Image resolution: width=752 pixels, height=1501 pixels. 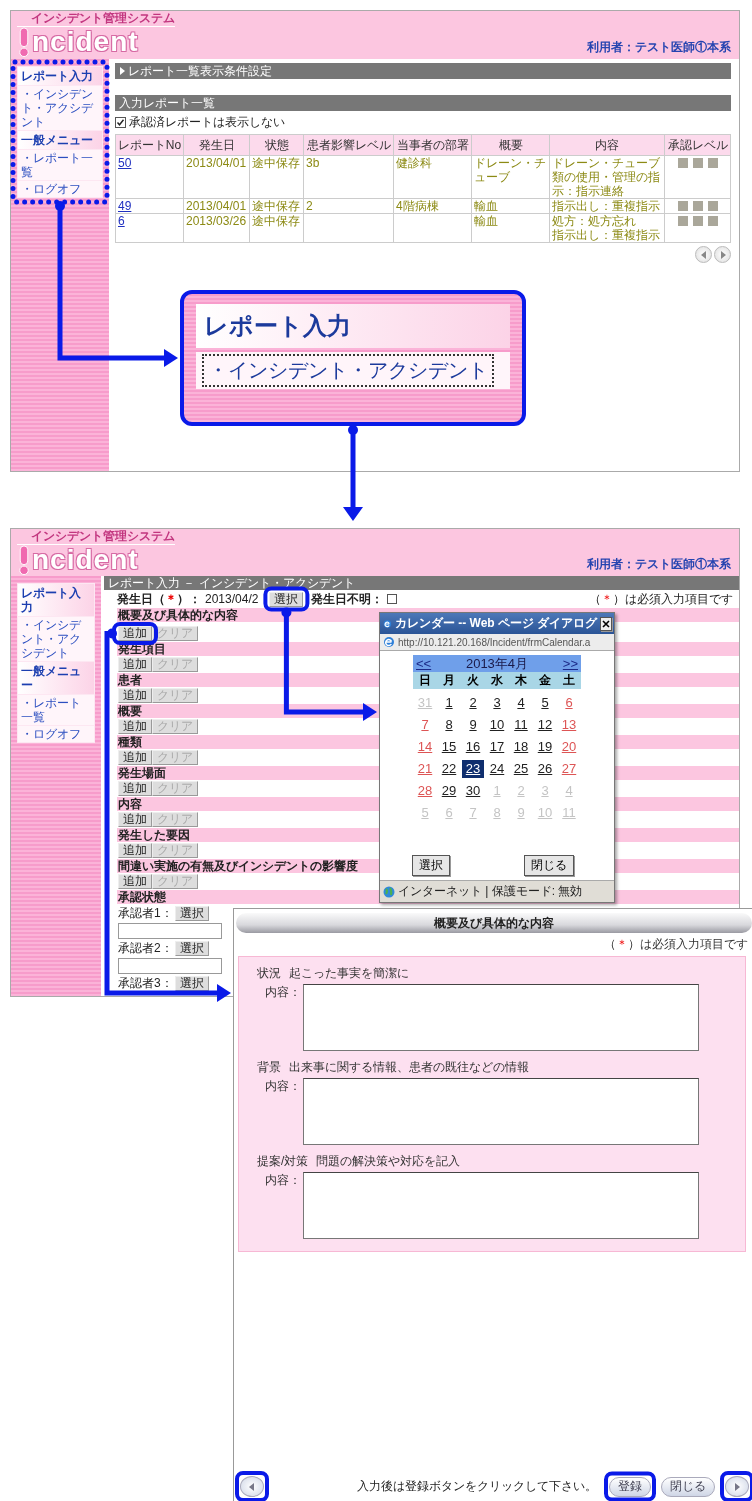 I want to click on table-cell: 3b, so click(x=348, y=177).